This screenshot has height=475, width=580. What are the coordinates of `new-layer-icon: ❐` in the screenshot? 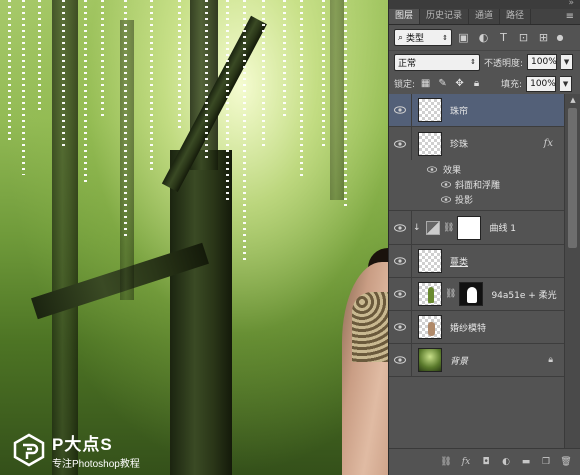 It's located at (546, 462).